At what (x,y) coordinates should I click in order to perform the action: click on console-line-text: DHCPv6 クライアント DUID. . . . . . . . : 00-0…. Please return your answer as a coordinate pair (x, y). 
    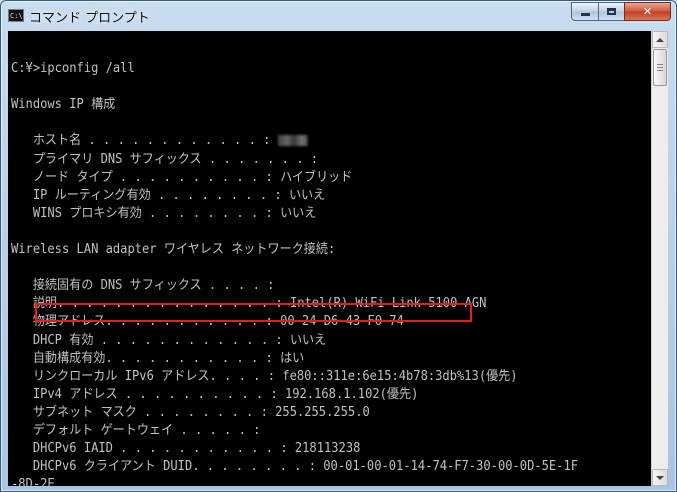
    Looking at the image, I should click on (295, 467).